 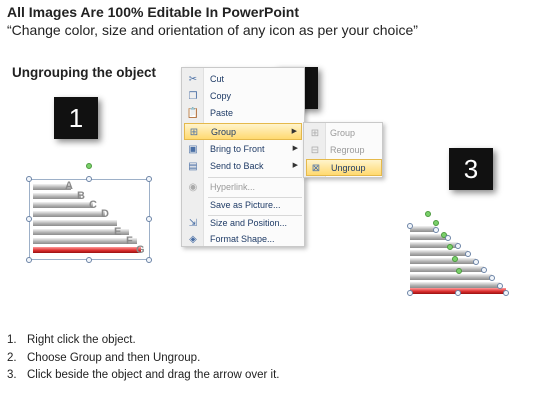 What do you see at coordinates (315, 150) in the screenshot?
I see `regroup-icon: ⊟` at bounding box center [315, 150].